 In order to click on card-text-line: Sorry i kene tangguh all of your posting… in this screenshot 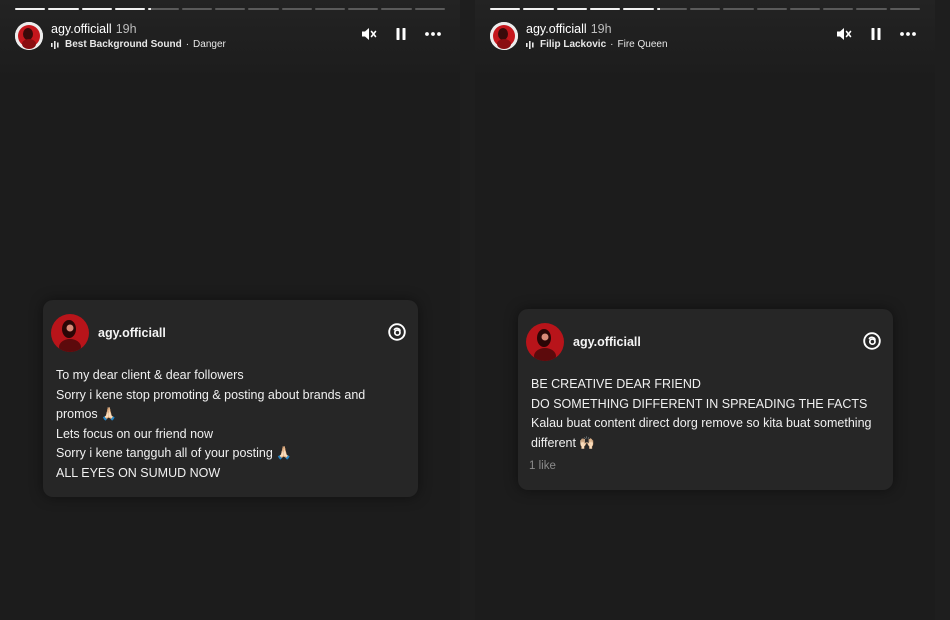, I will do `click(174, 453)`.